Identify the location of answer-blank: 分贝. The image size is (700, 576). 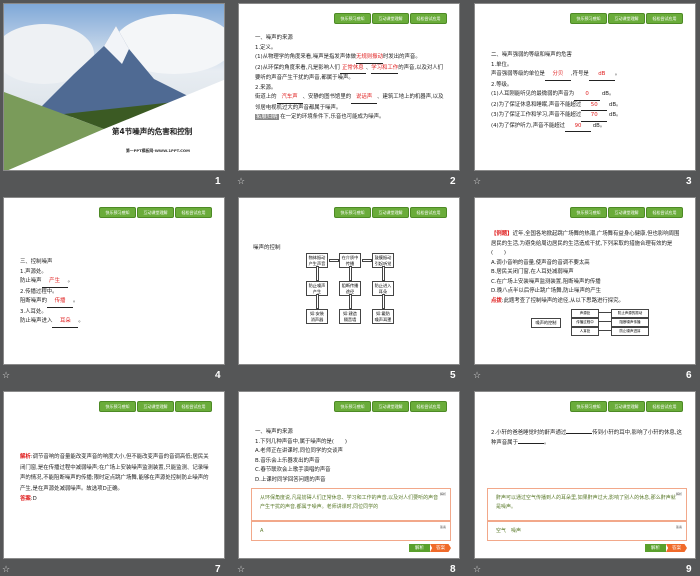
(557, 75).